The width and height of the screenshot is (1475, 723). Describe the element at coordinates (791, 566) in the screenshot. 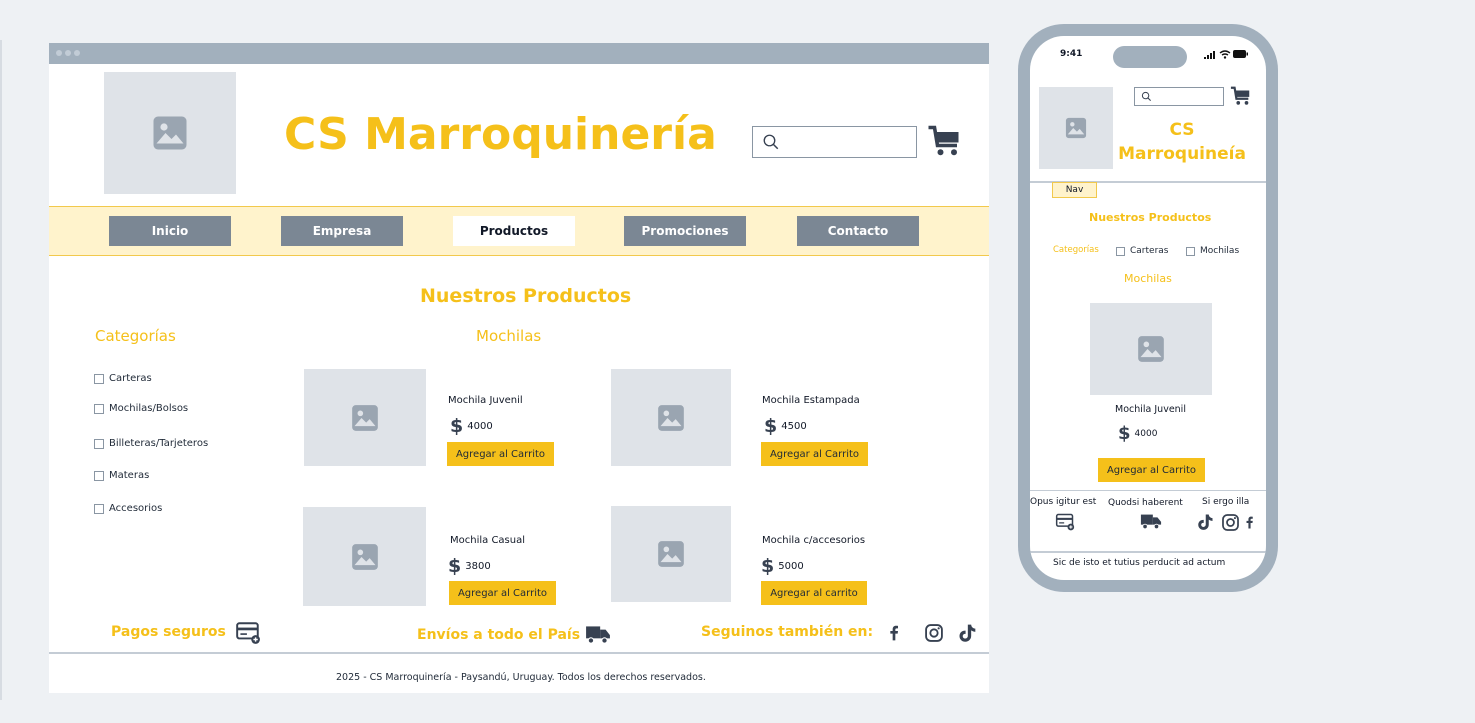

I see `price-value: 5000` at that location.